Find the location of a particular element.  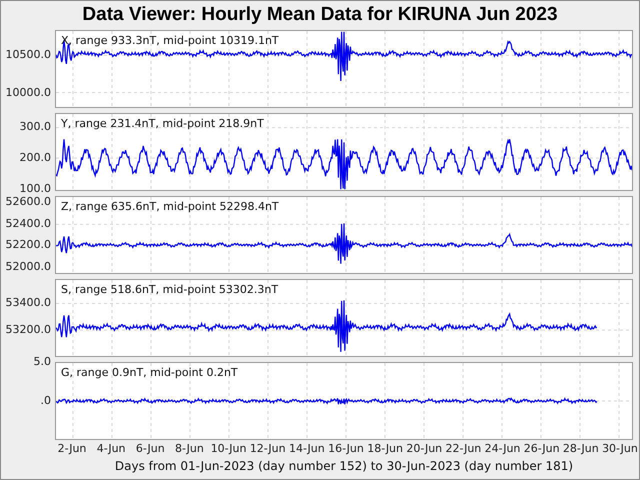

y-tick-label: 5.0 is located at coordinates (42, 362).